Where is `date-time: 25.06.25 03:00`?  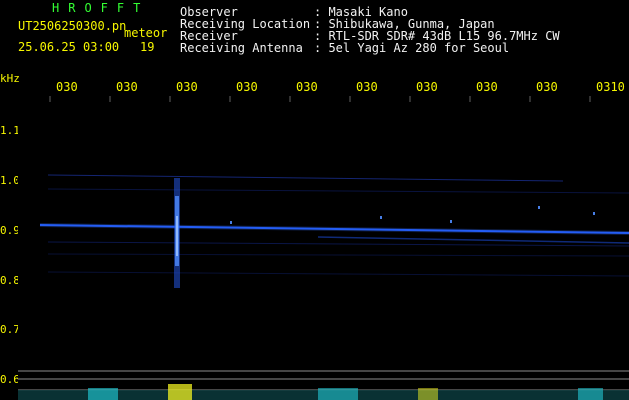 date-time: 25.06.25 03:00 is located at coordinates (69, 47).